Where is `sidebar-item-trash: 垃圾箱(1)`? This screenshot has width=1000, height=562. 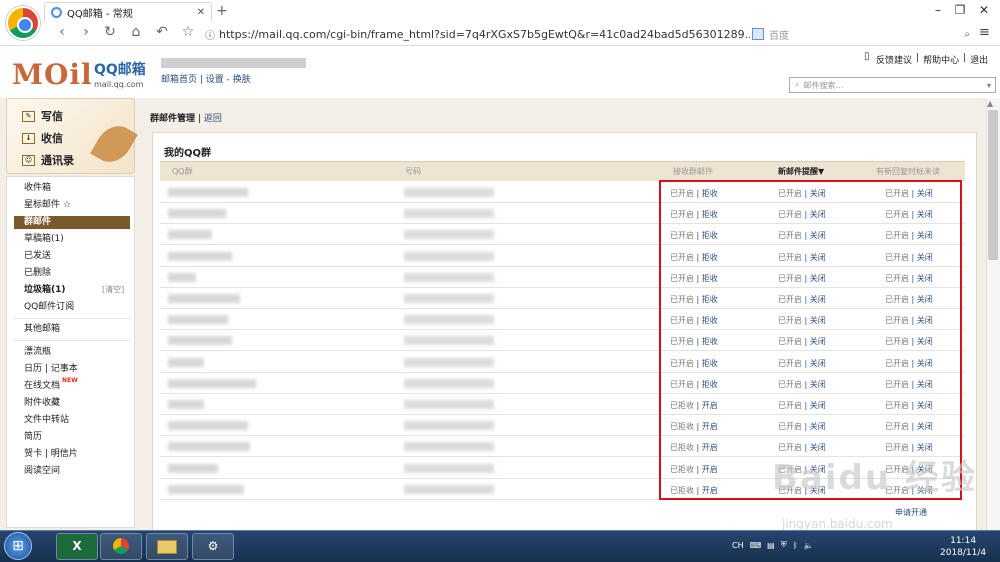
sidebar-item-trash: 垃圾箱(1) is located at coordinates (54, 290).